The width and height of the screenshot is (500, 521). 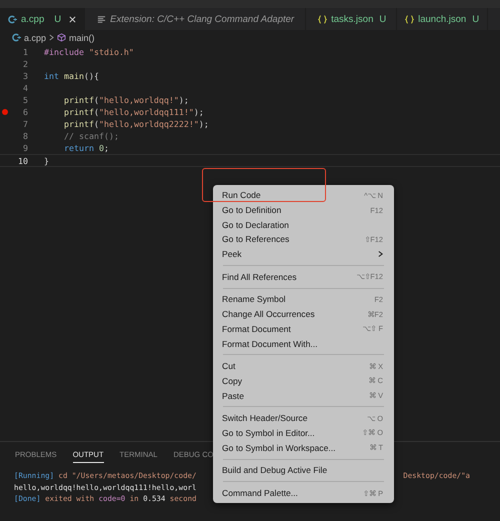 I want to click on code-line: printf("hello,worldqq2222!");, so click(x=136, y=124).